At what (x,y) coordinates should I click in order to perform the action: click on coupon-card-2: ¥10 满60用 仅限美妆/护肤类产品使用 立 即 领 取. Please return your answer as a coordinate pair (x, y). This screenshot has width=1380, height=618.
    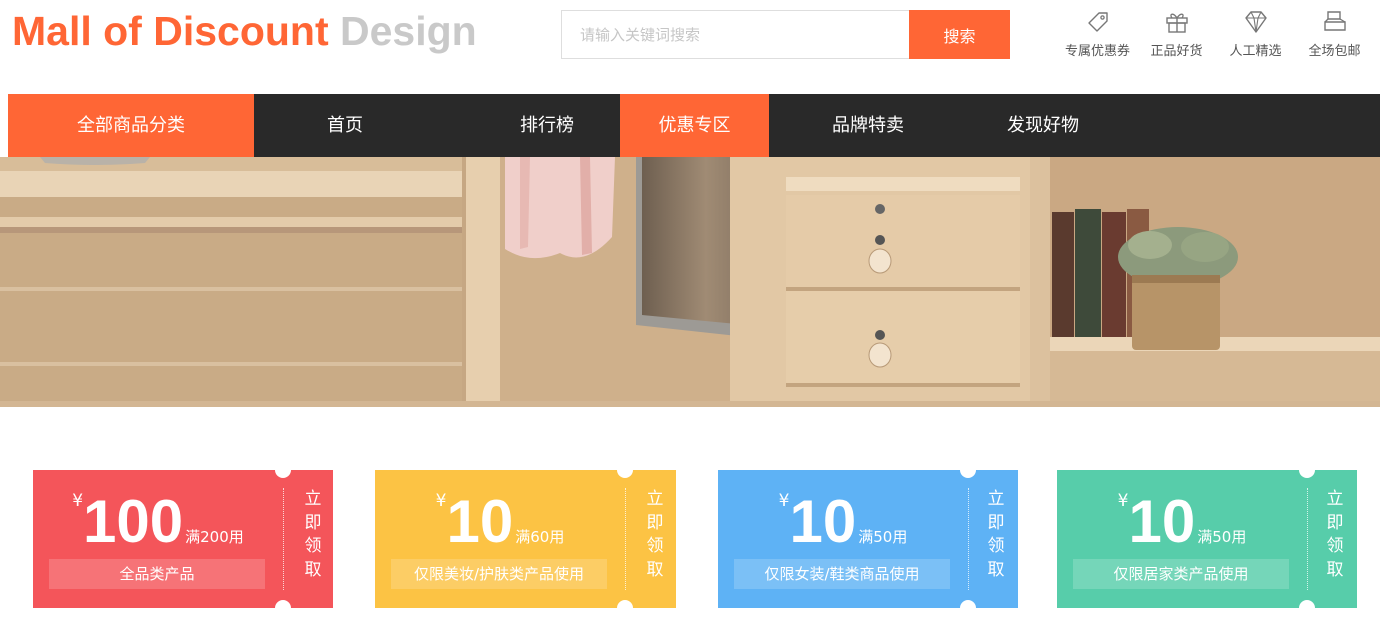
    Looking at the image, I should click on (525, 539).